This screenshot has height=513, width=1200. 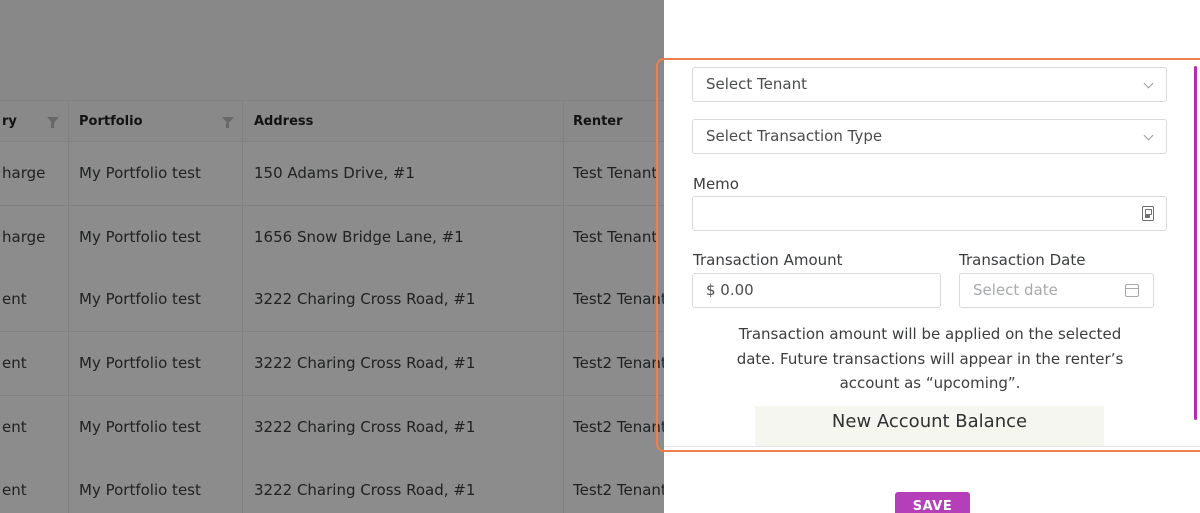 I want to click on new-account-balance-label: New Account Balance, so click(x=929, y=421).